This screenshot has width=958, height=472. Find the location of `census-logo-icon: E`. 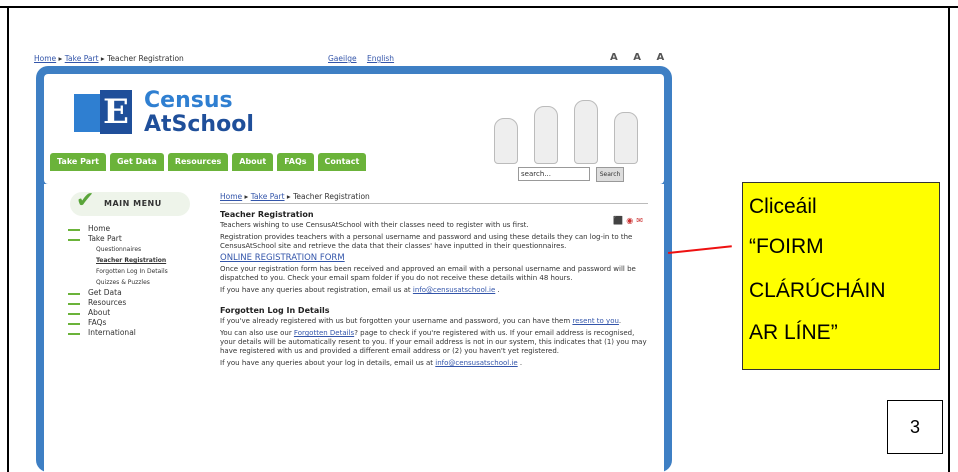

census-logo-icon: E is located at coordinates (104, 114).